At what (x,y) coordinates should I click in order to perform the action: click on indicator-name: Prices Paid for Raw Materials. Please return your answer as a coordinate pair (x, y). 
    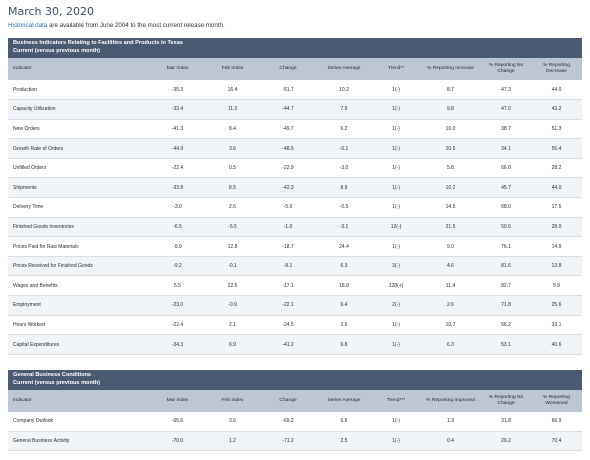
    Looking at the image, I should click on (79, 246).